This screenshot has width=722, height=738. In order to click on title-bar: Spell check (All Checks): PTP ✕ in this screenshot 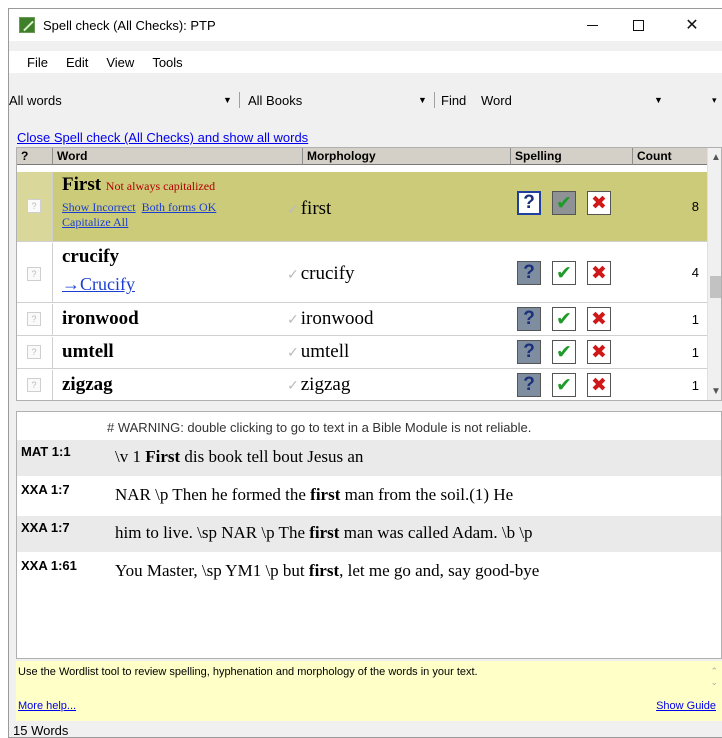, I will do `click(365, 25)`.